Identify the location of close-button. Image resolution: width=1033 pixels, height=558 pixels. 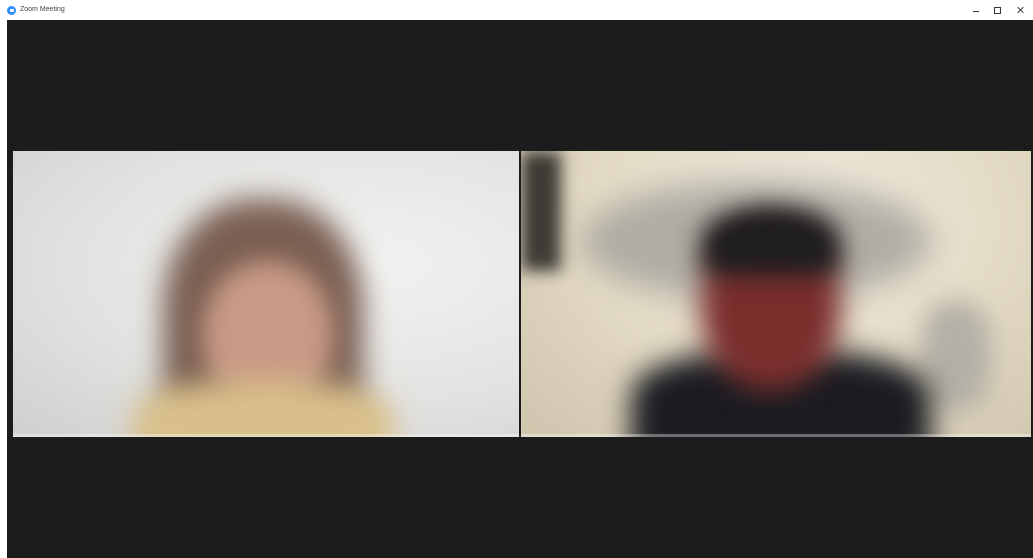
(1021, 10).